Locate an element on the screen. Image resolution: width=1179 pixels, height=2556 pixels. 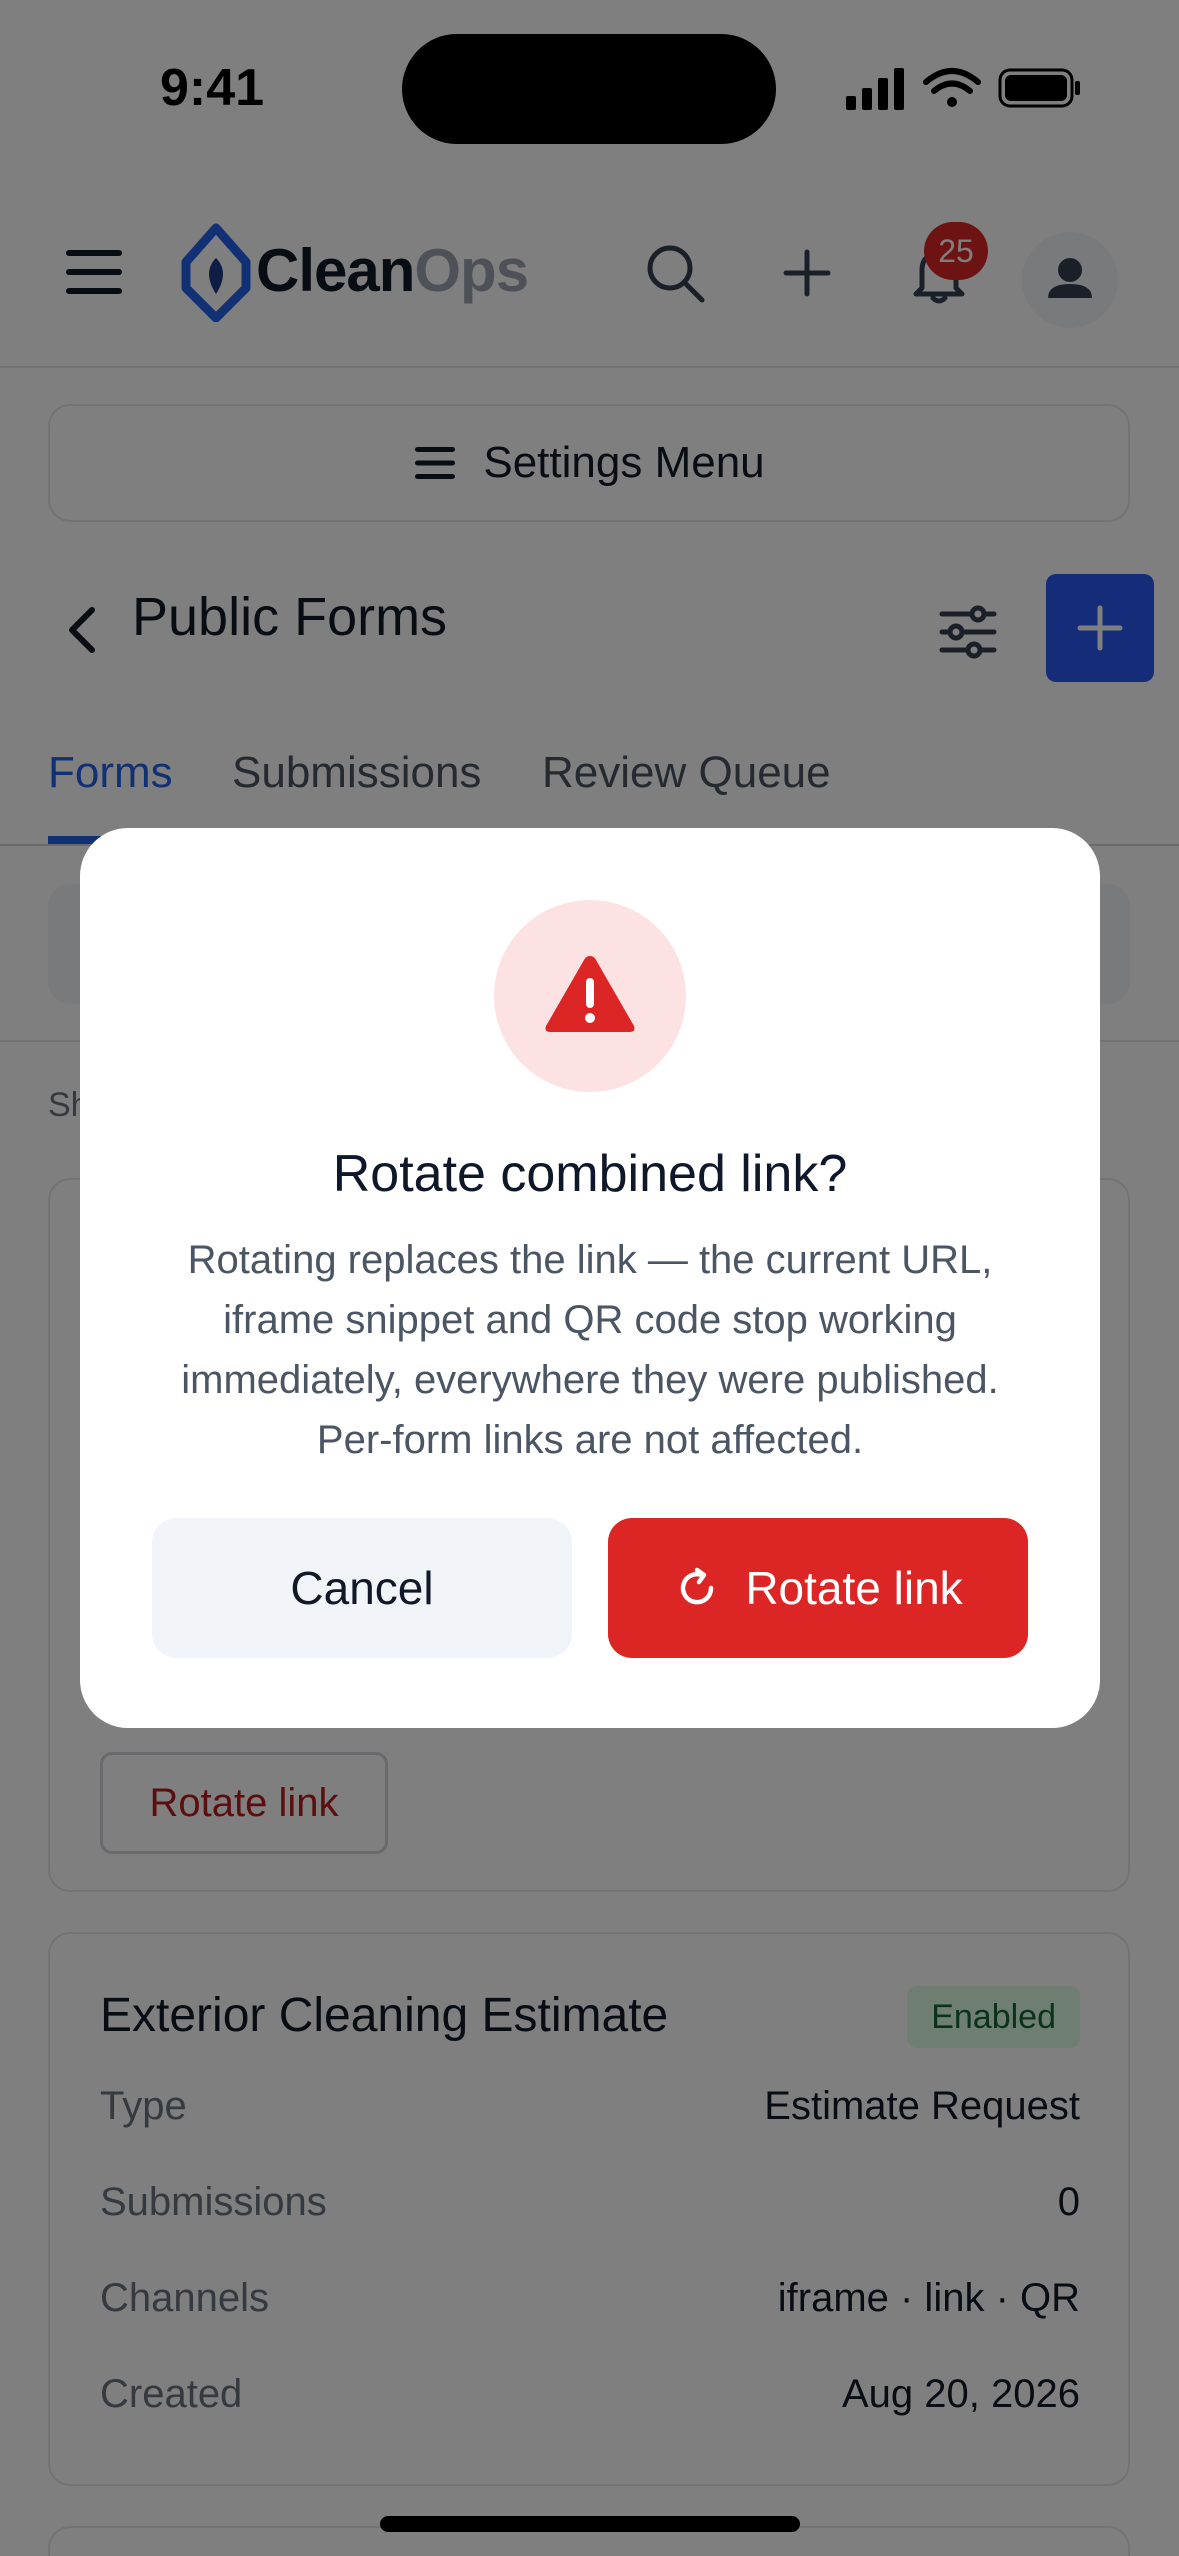
warning-triangle-icon is located at coordinates (590, 994).